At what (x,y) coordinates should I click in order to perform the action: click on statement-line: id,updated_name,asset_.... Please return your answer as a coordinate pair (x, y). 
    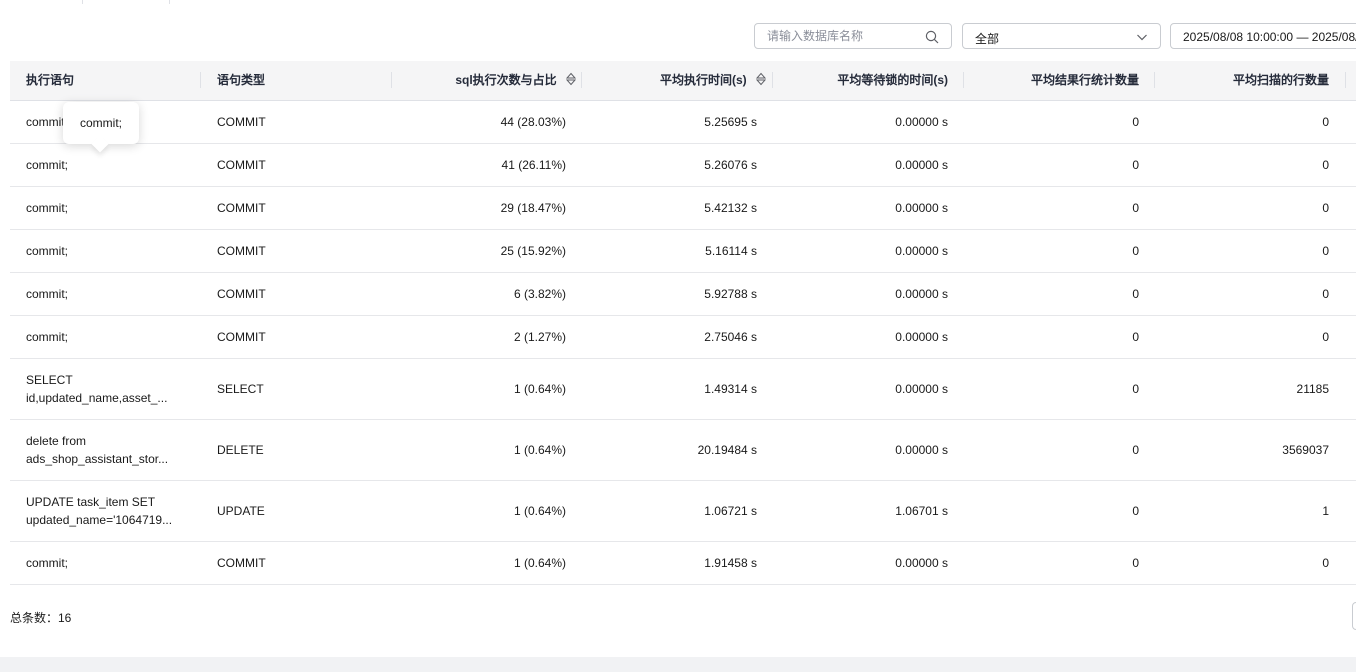
    Looking at the image, I should click on (97, 398).